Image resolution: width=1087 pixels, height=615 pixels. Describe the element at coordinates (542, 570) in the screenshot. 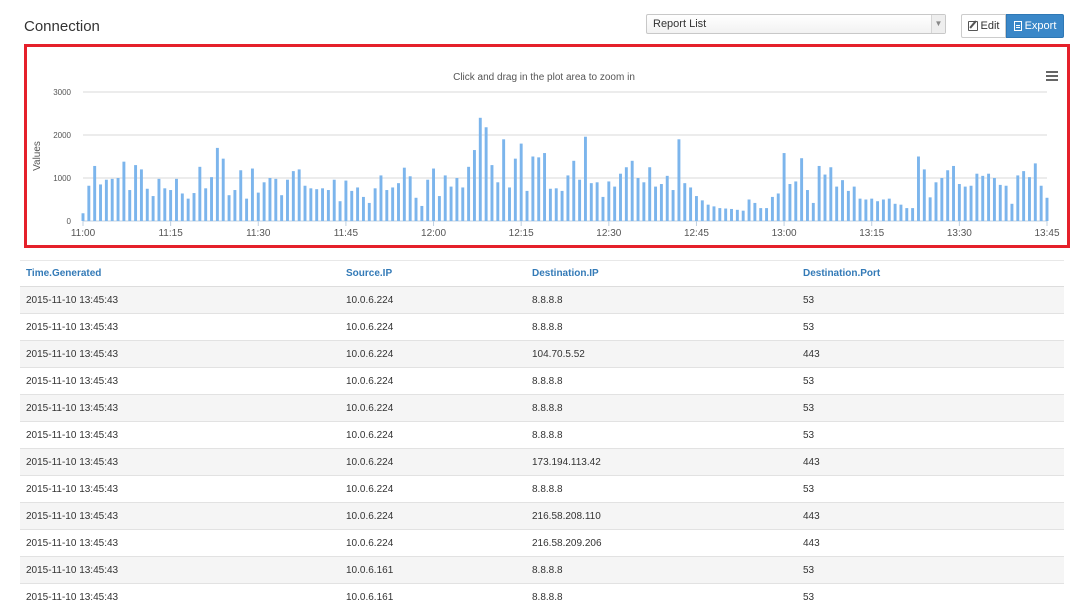

I see `table-row: 2015-11-10 13:45:43 10.0.6.161 8.8.8.8 53` at that location.